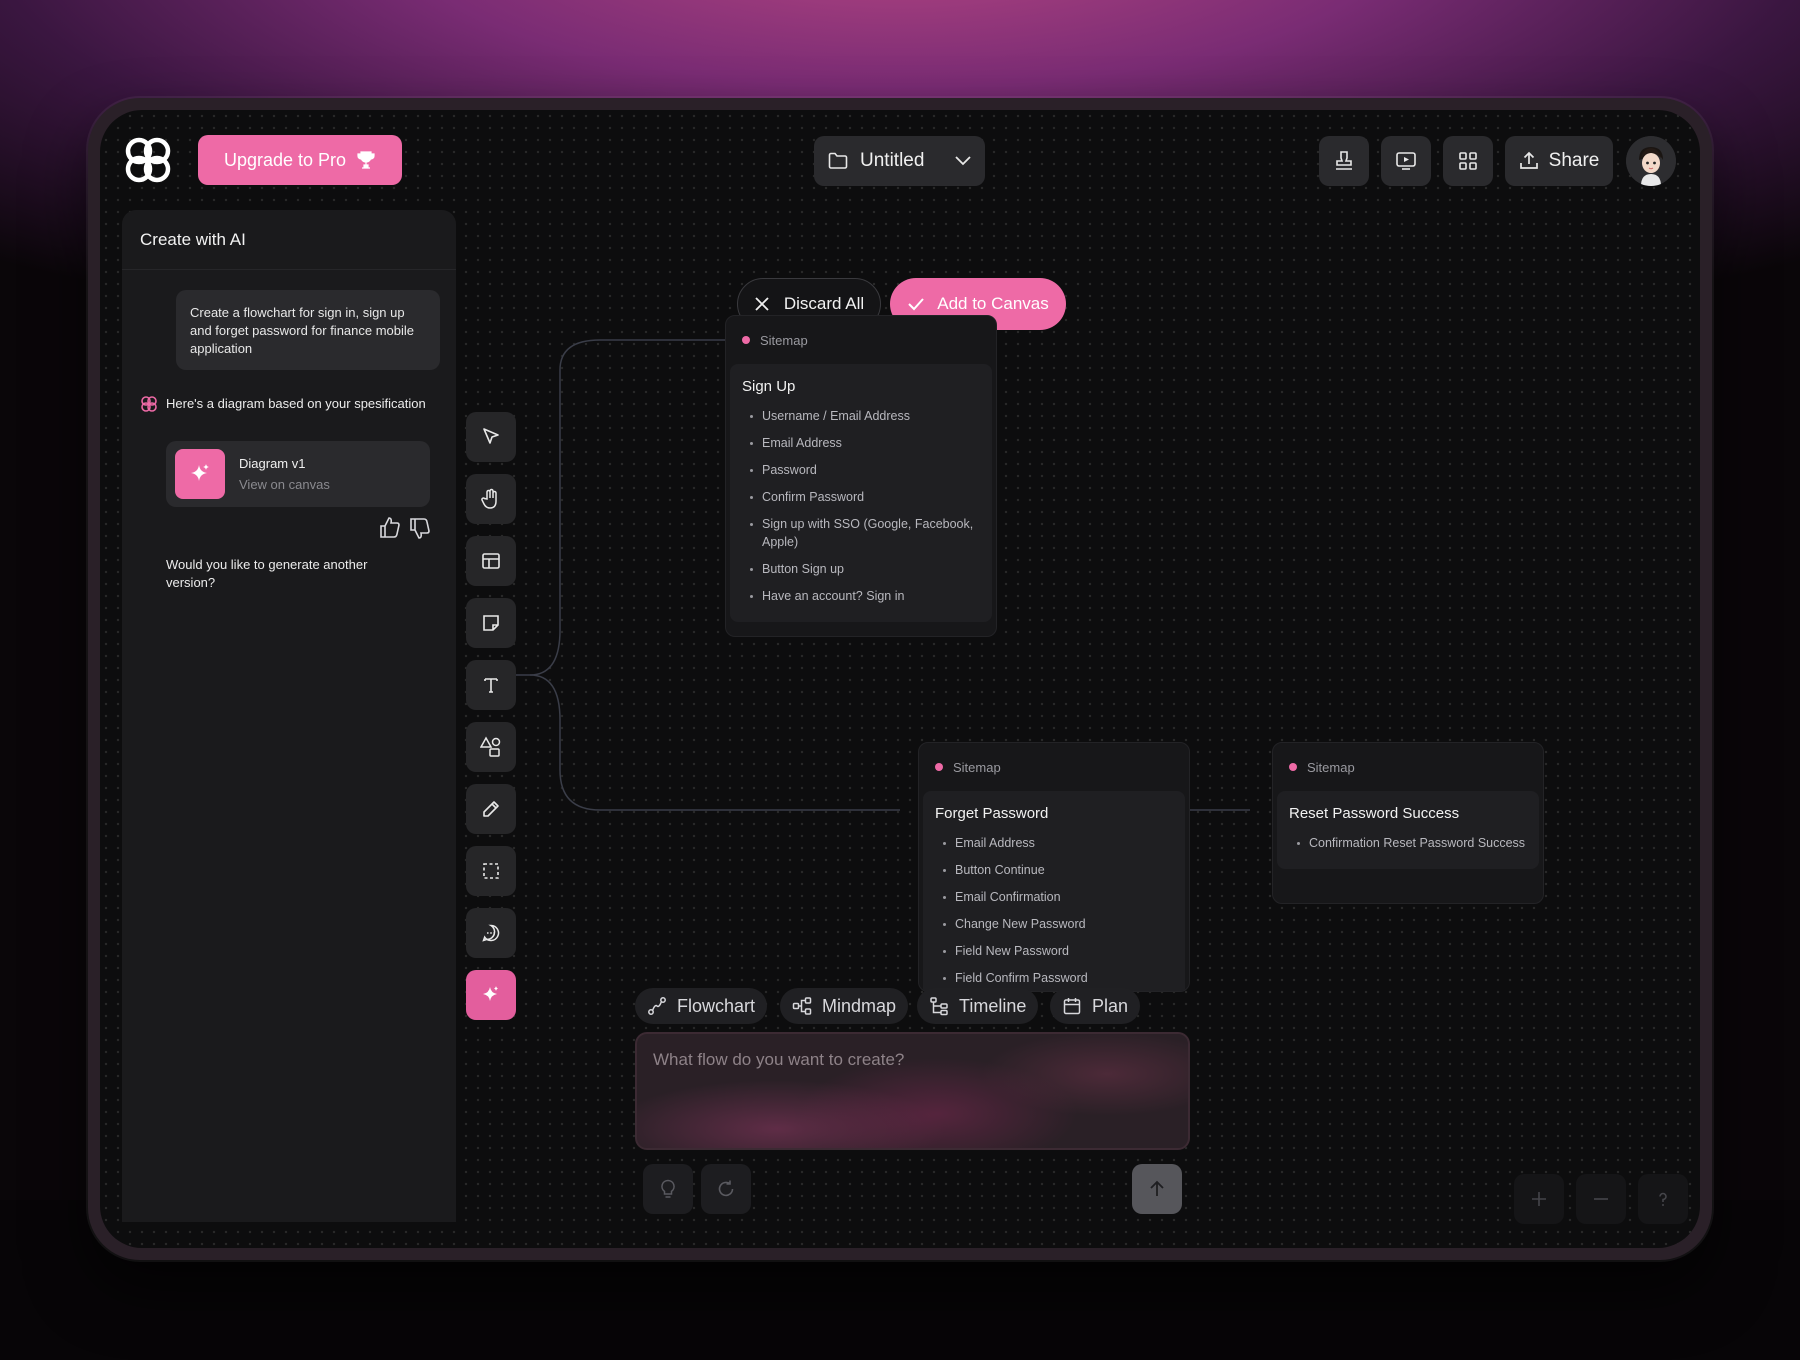 This screenshot has width=1800, height=1360. I want to click on stamp-icon, so click(1344, 160).